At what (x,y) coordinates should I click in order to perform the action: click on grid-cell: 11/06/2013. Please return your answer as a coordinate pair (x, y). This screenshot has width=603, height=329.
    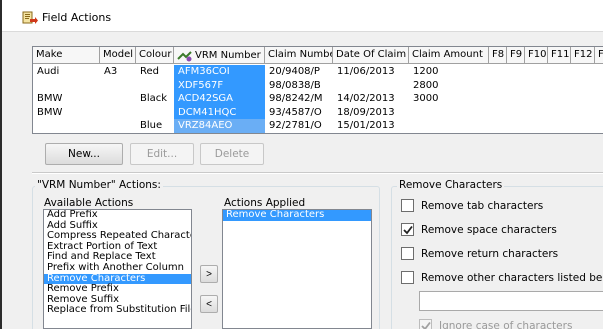
    Looking at the image, I should click on (371, 72).